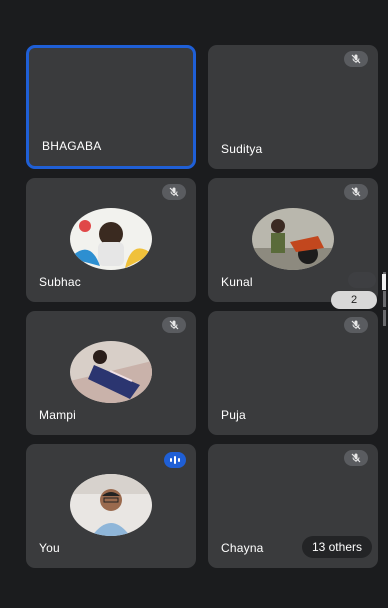  I want to click on page-indicator: 2, so click(354, 300).